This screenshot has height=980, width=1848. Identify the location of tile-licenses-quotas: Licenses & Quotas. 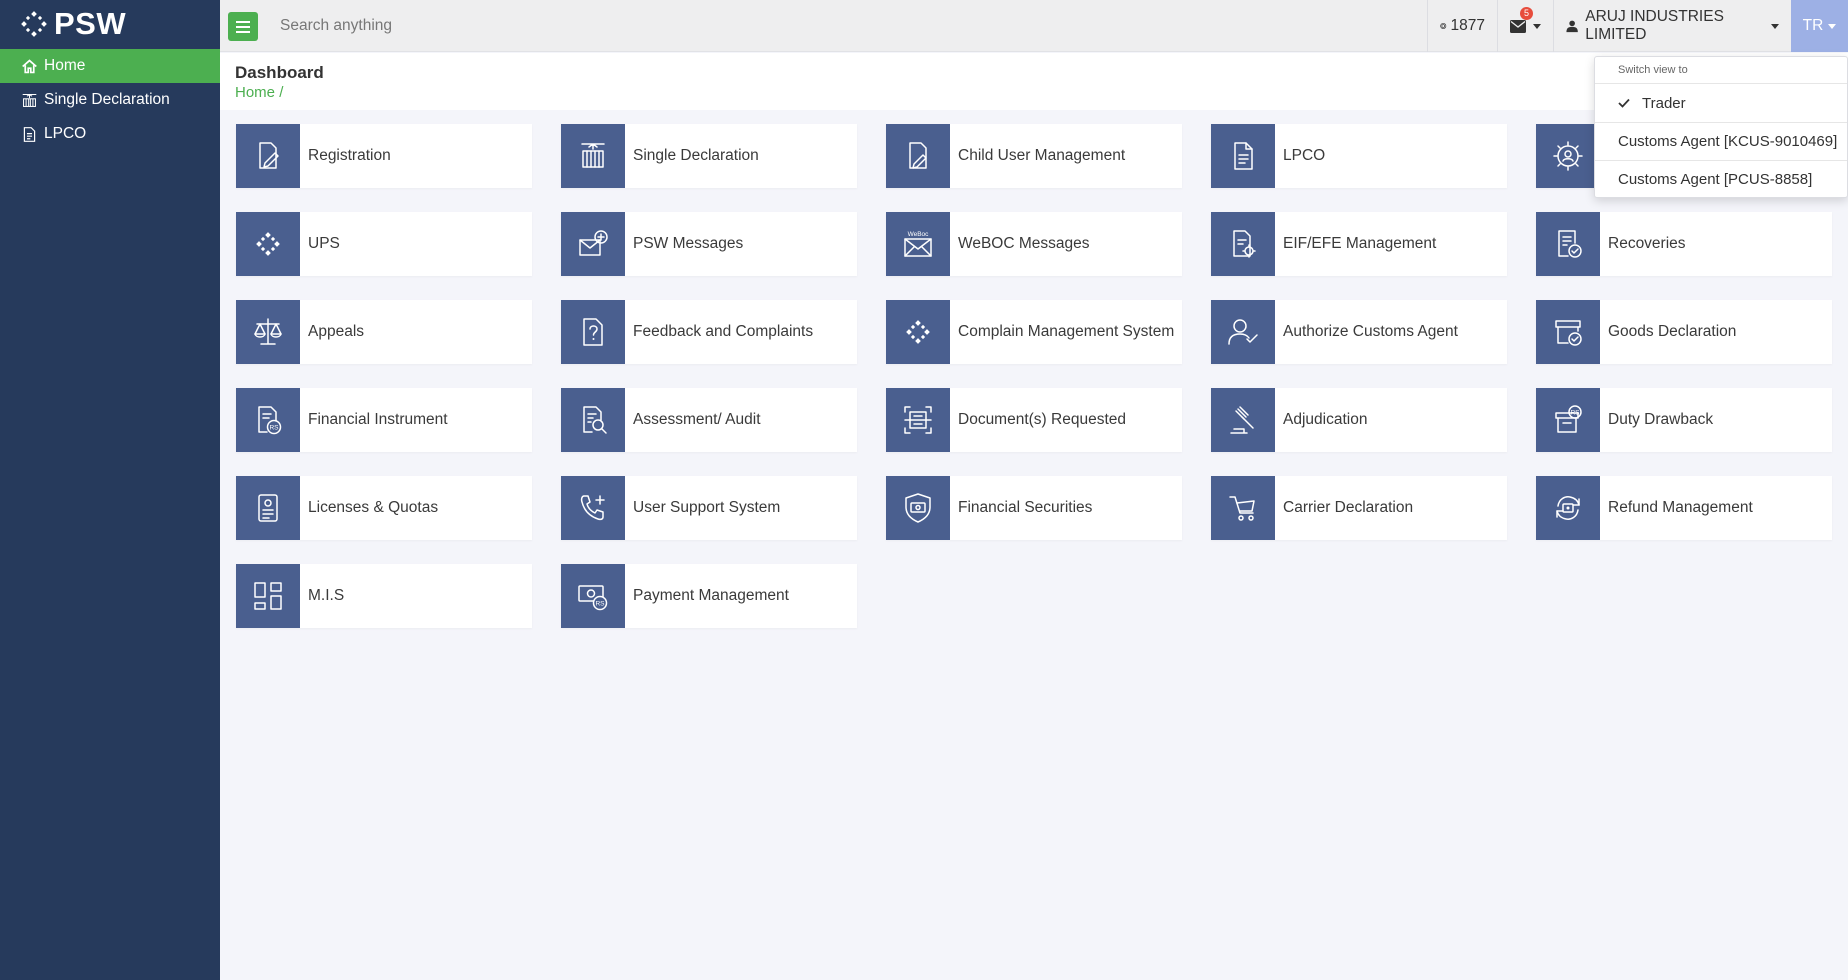
(384, 508).